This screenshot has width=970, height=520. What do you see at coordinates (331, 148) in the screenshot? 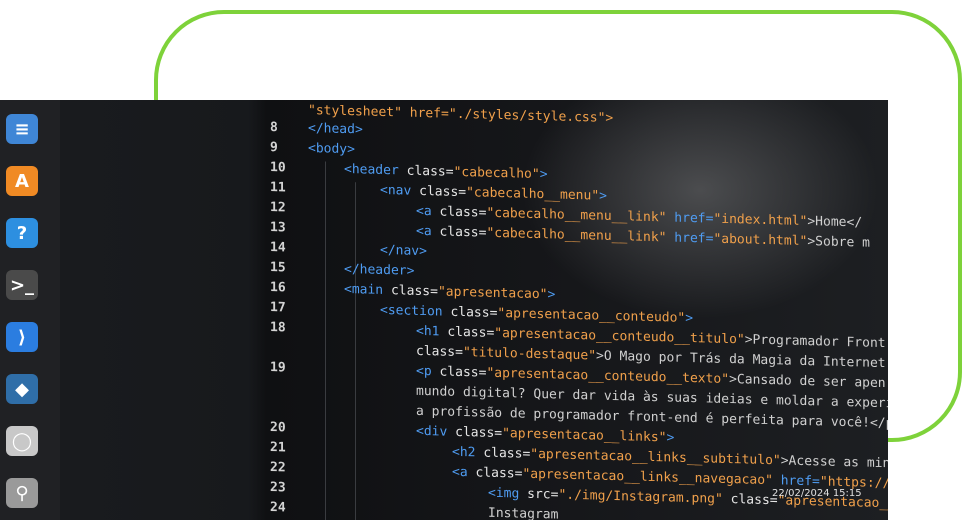
I see `code-text: <body>` at bounding box center [331, 148].